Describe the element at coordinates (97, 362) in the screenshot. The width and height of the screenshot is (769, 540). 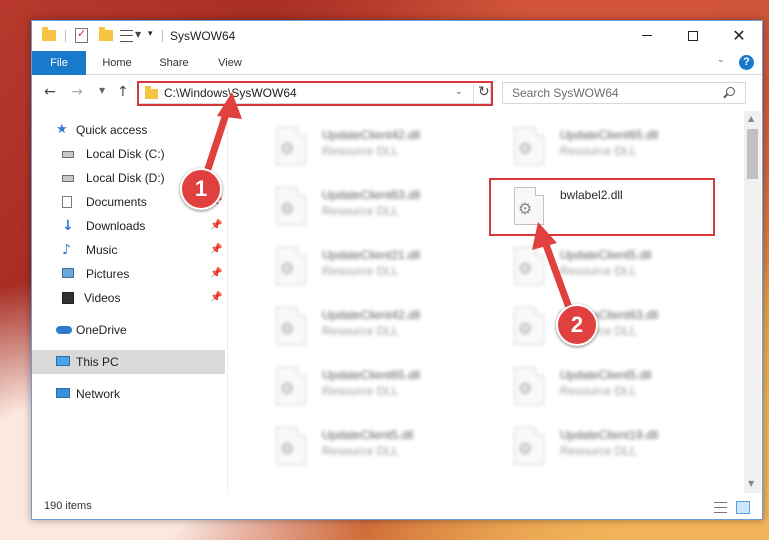
I see `nav-item-label: This PC` at that location.